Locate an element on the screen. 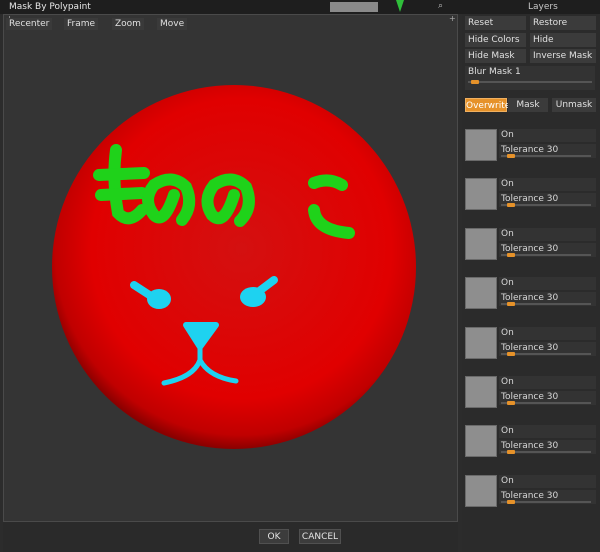 This screenshot has width=600, height=552. brush-tool-icon: ⌕ is located at coordinates (447, 7).